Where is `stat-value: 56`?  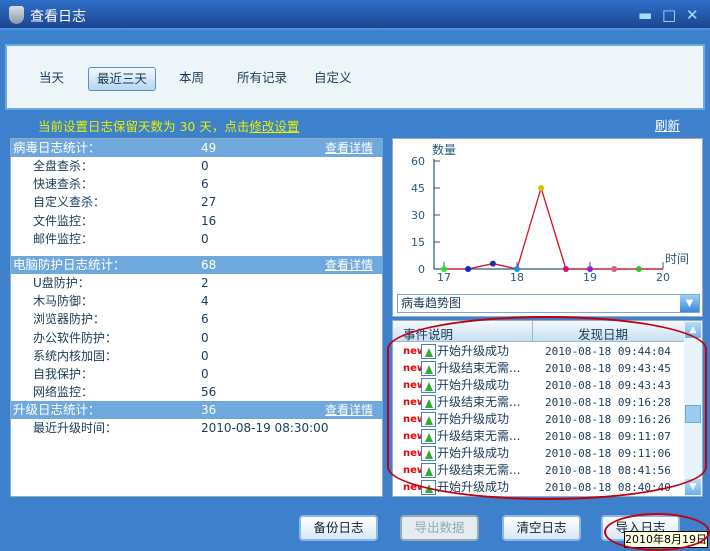
stat-value: 56 is located at coordinates (209, 392).